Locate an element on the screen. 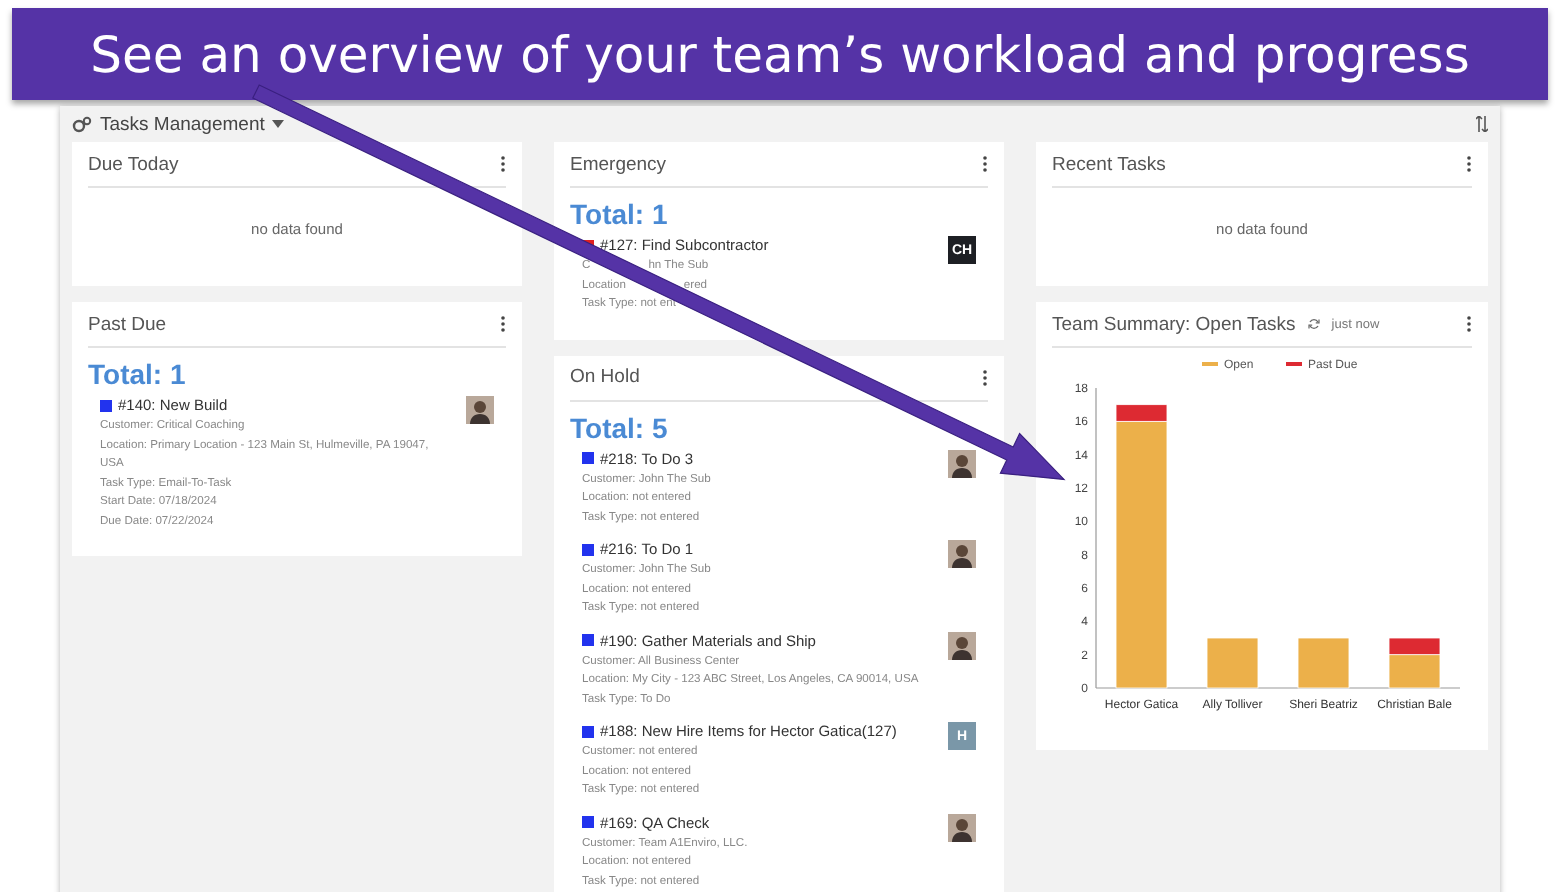 This screenshot has height=892, width=1560. widget-title: Emergency is located at coordinates (618, 164).